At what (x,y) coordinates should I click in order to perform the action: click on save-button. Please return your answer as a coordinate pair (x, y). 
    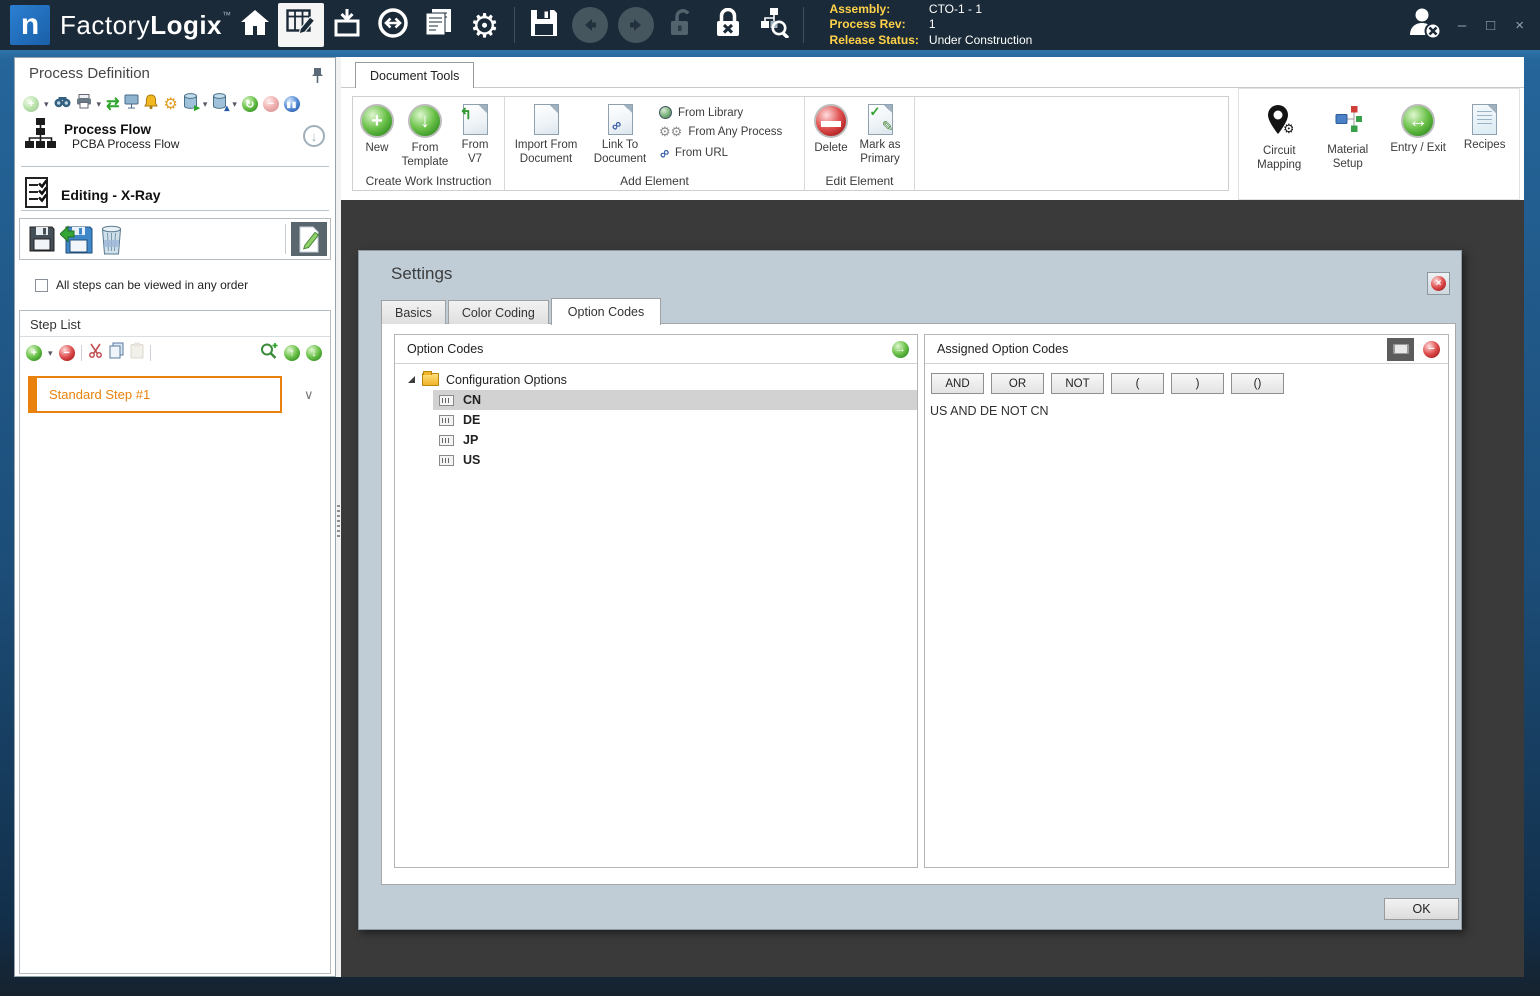
    Looking at the image, I should click on (544, 25).